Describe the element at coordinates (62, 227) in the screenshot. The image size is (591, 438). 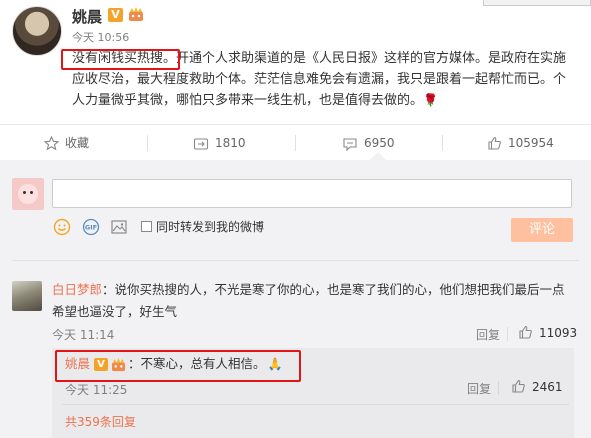
I see `emoji-icon` at that location.